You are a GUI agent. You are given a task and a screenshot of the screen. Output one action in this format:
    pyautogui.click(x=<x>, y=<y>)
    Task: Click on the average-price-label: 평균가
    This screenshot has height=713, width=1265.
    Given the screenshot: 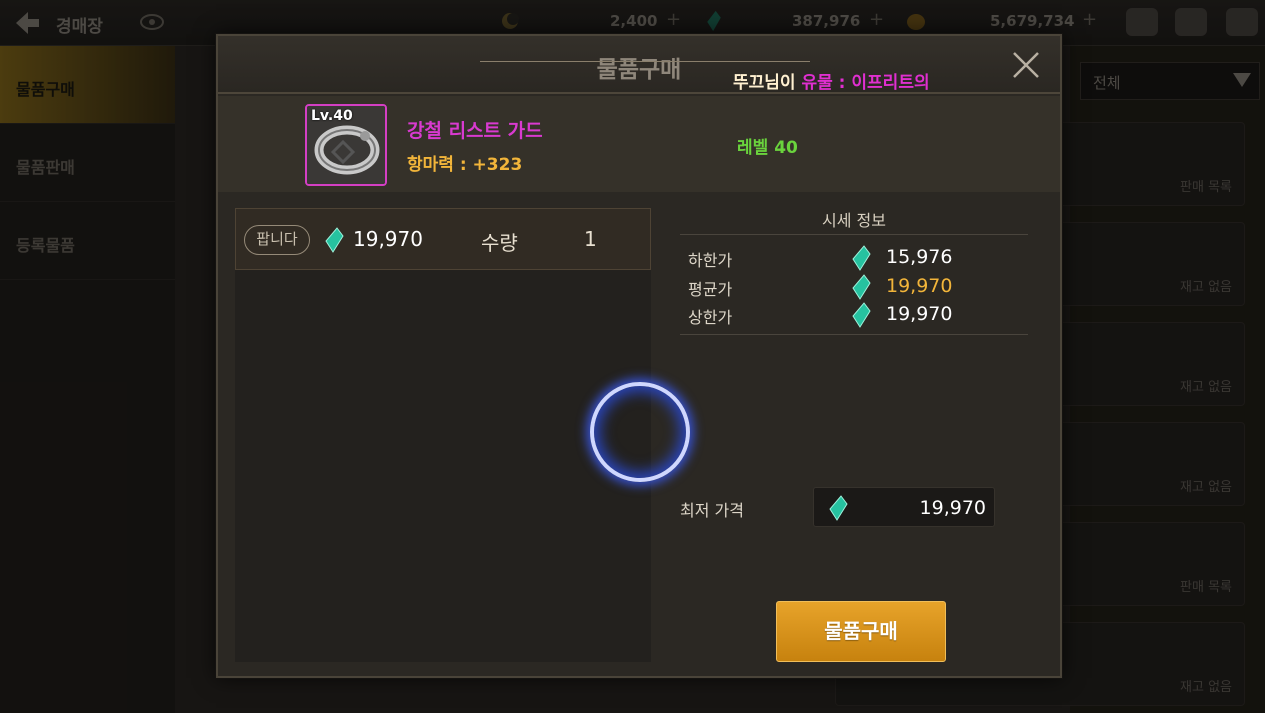 What is the action you would take?
    pyautogui.click(x=710, y=289)
    